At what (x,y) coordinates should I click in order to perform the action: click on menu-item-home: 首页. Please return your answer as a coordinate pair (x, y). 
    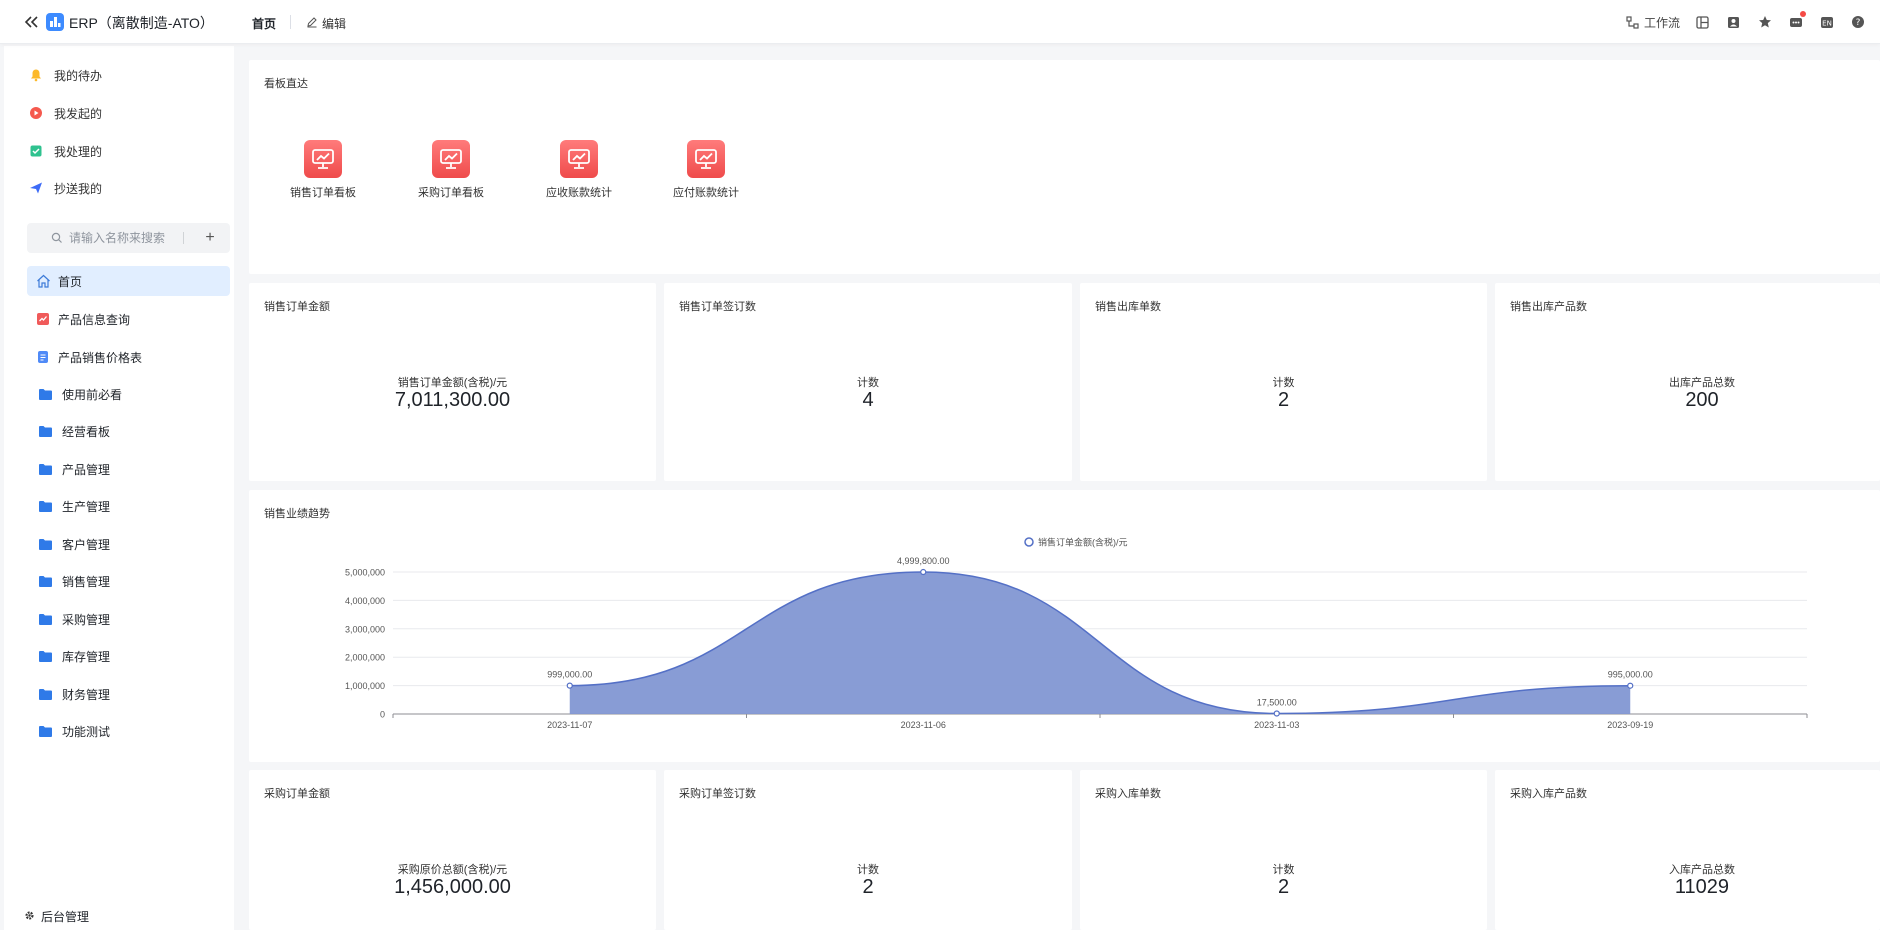
    Looking at the image, I should click on (128, 281).